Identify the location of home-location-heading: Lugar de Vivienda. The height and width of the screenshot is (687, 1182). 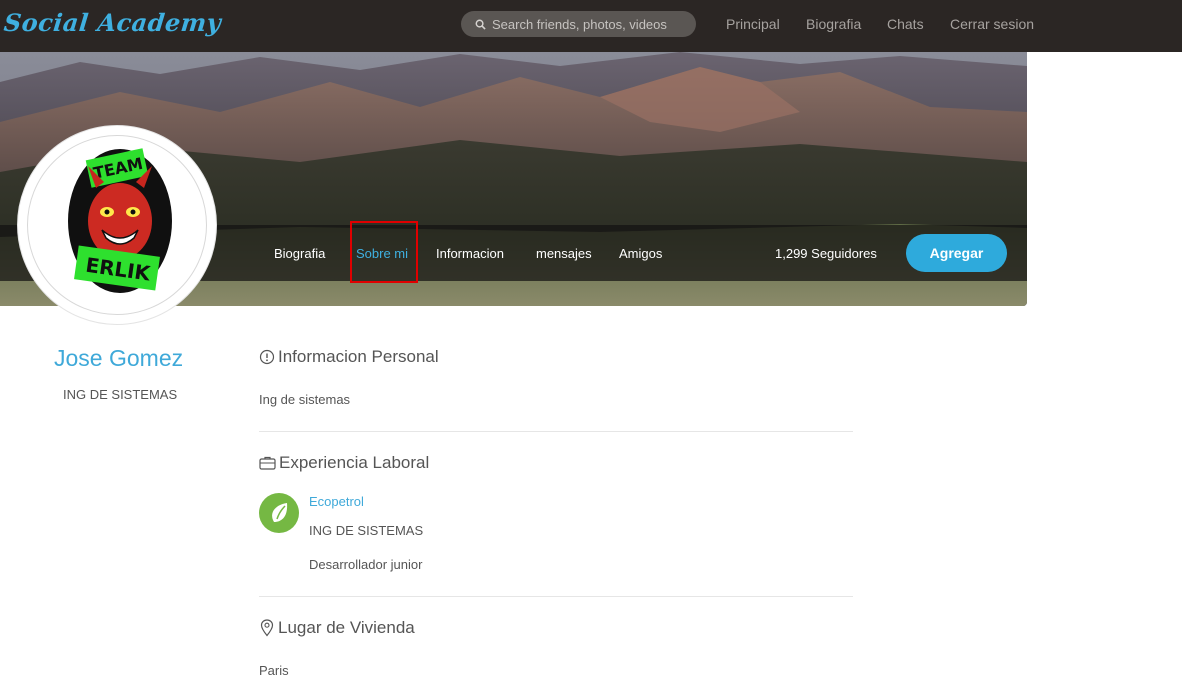
(337, 628).